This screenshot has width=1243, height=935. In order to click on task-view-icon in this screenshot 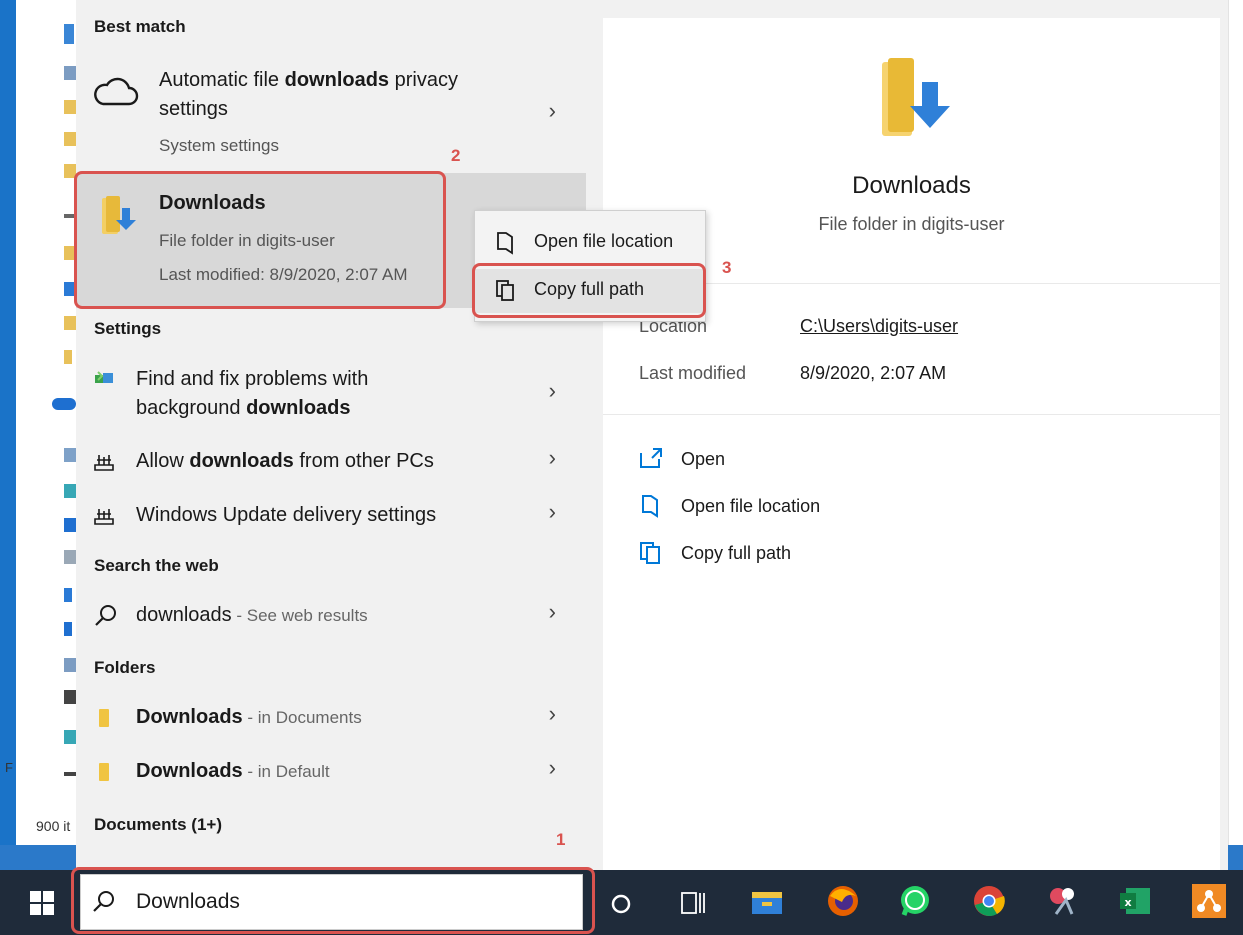, I will do `click(693, 903)`.